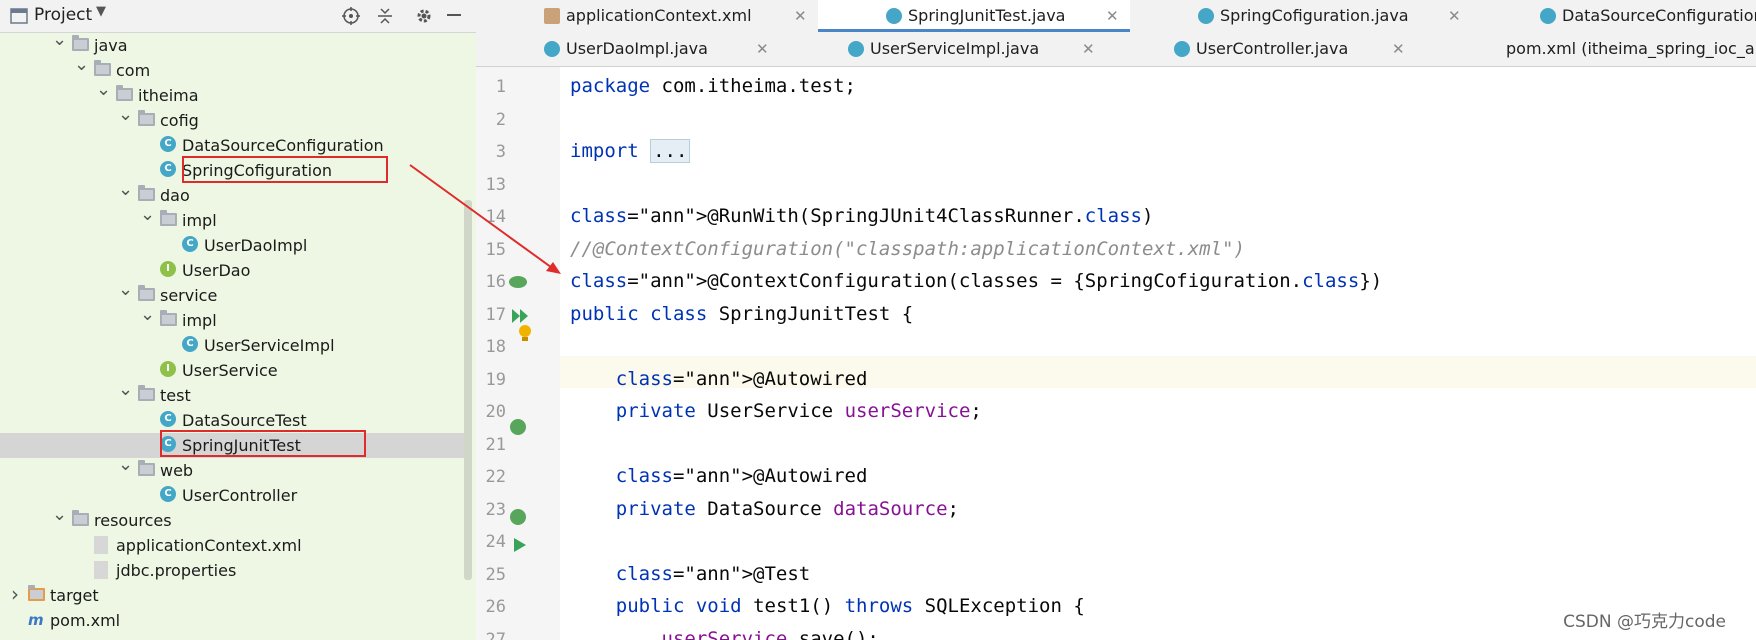 The width and height of the screenshot is (1756, 640). I want to click on highlight-box-springcofiguration, so click(285, 169).